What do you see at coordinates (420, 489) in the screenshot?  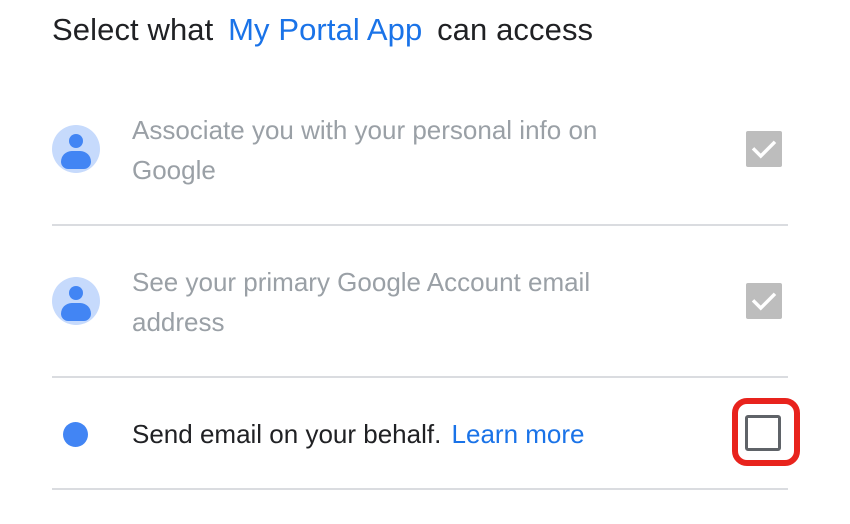 I see `divider` at bounding box center [420, 489].